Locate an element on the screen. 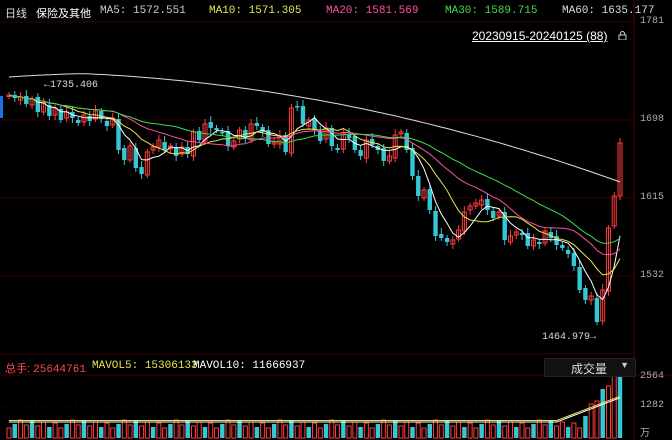 The height and width of the screenshot is (440, 672). lock-icon is located at coordinates (622, 35).